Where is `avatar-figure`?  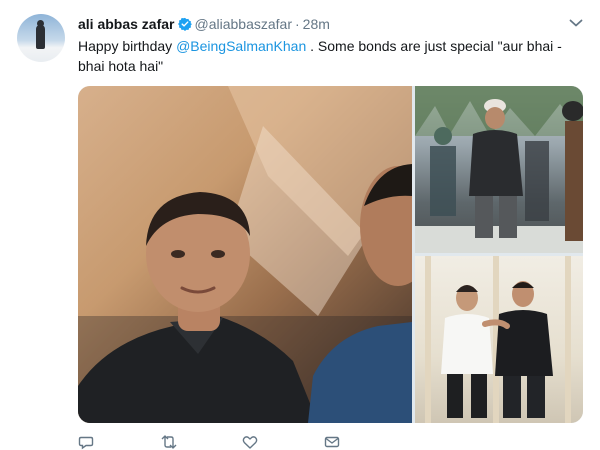 avatar-figure is located at coordinates (40, 37).